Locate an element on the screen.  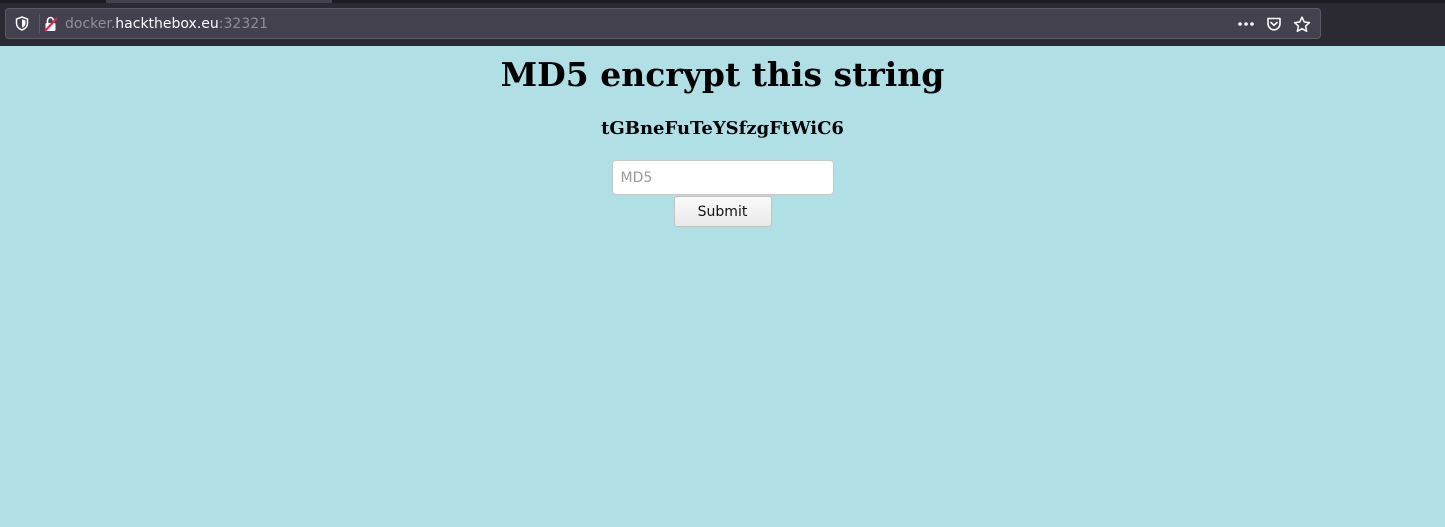
tracking-protection-shield-icon is located at coordinates (22, 23).